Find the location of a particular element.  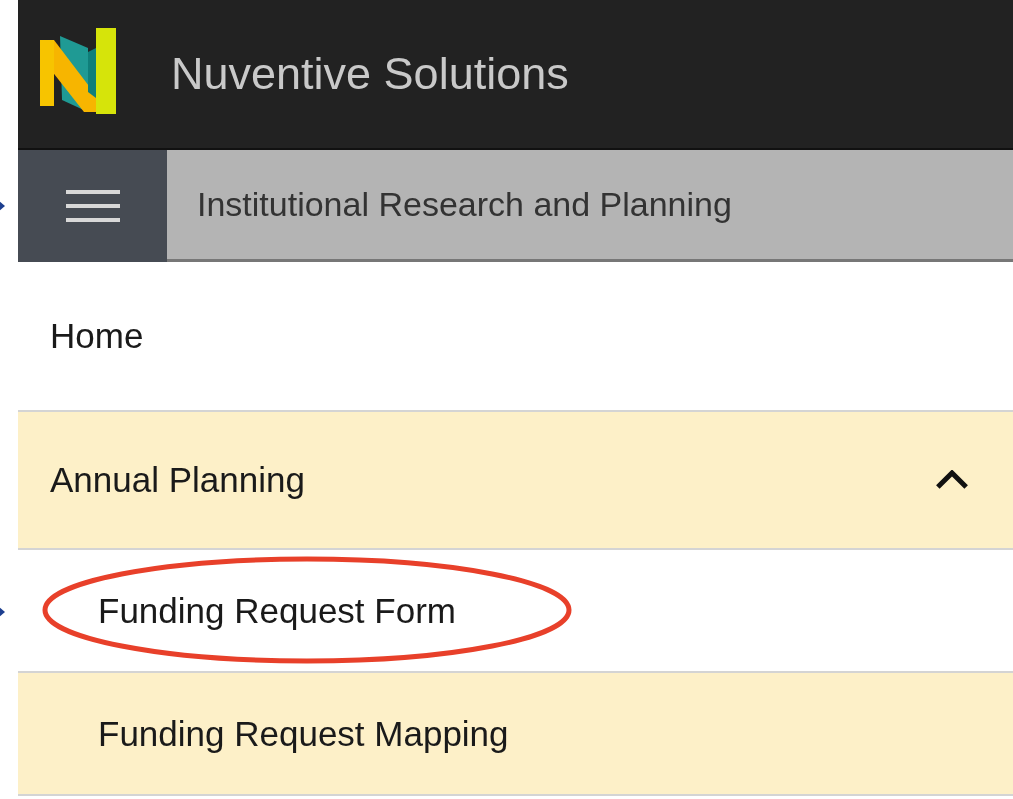

caret-icon is located at coordinates (952, 480).